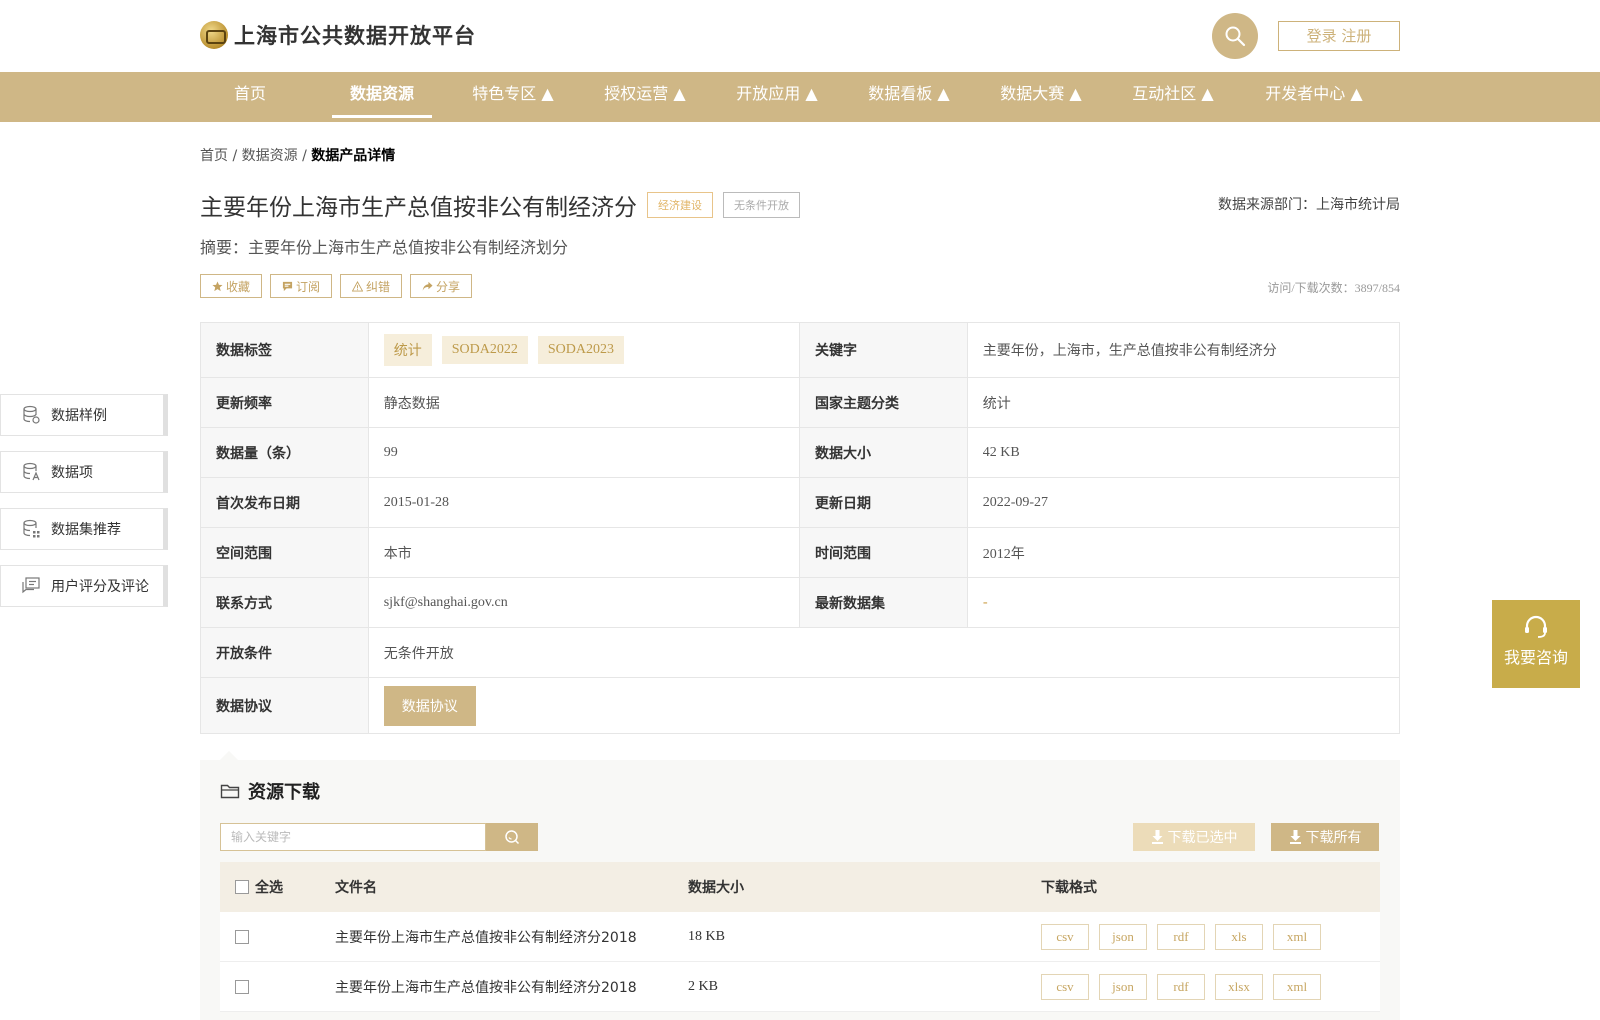 The image size is (1600, 1020). I want to click on nav-item-community: 互动社区 ▲, so click(1173, 97).